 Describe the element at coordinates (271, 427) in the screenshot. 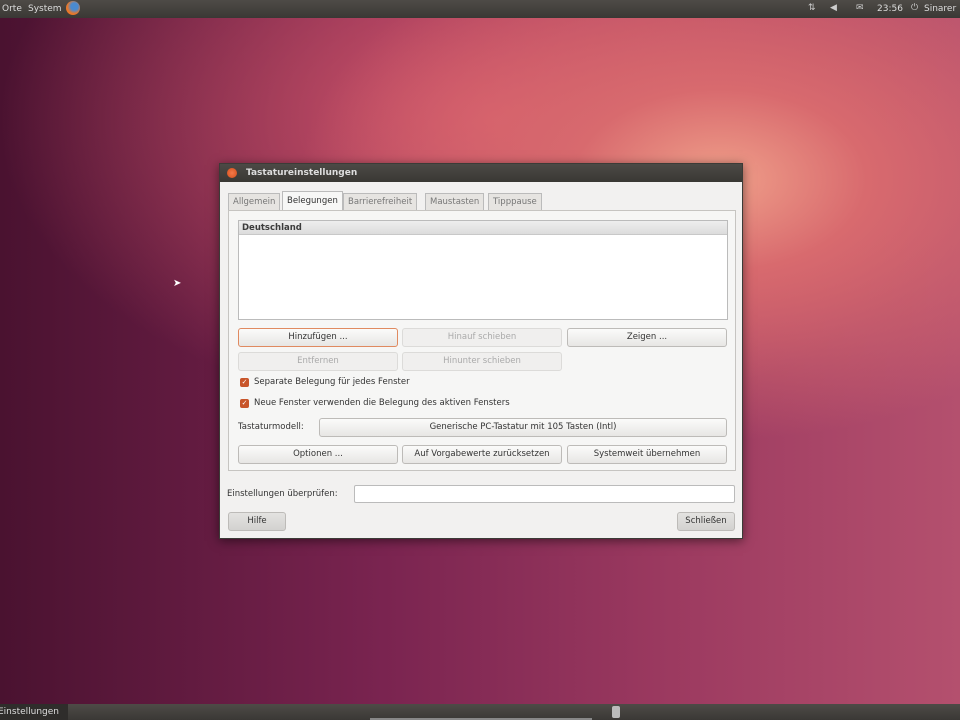

I see `keyboard-model-label: Tastaturmodell:` at that location.